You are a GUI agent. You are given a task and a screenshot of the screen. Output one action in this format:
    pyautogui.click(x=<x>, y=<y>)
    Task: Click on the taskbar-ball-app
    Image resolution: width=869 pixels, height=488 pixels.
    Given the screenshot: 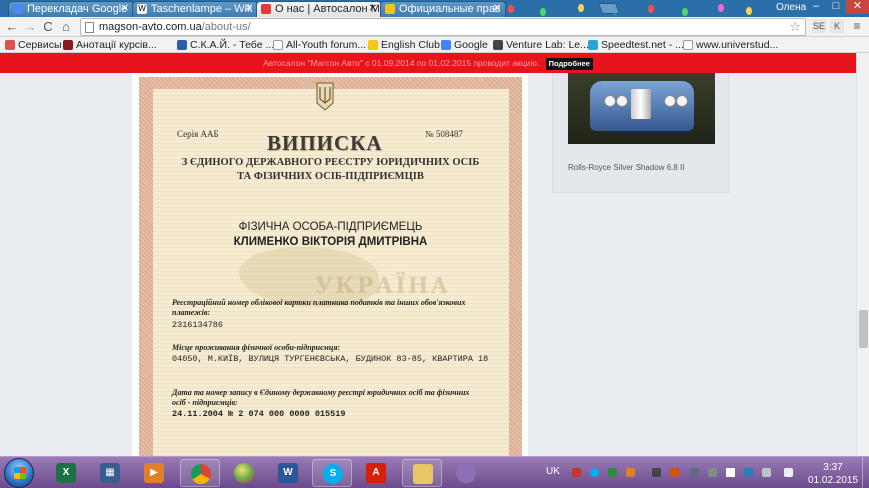 What is the action you would take?
    pyautogui.click(x=244, y=473)
    